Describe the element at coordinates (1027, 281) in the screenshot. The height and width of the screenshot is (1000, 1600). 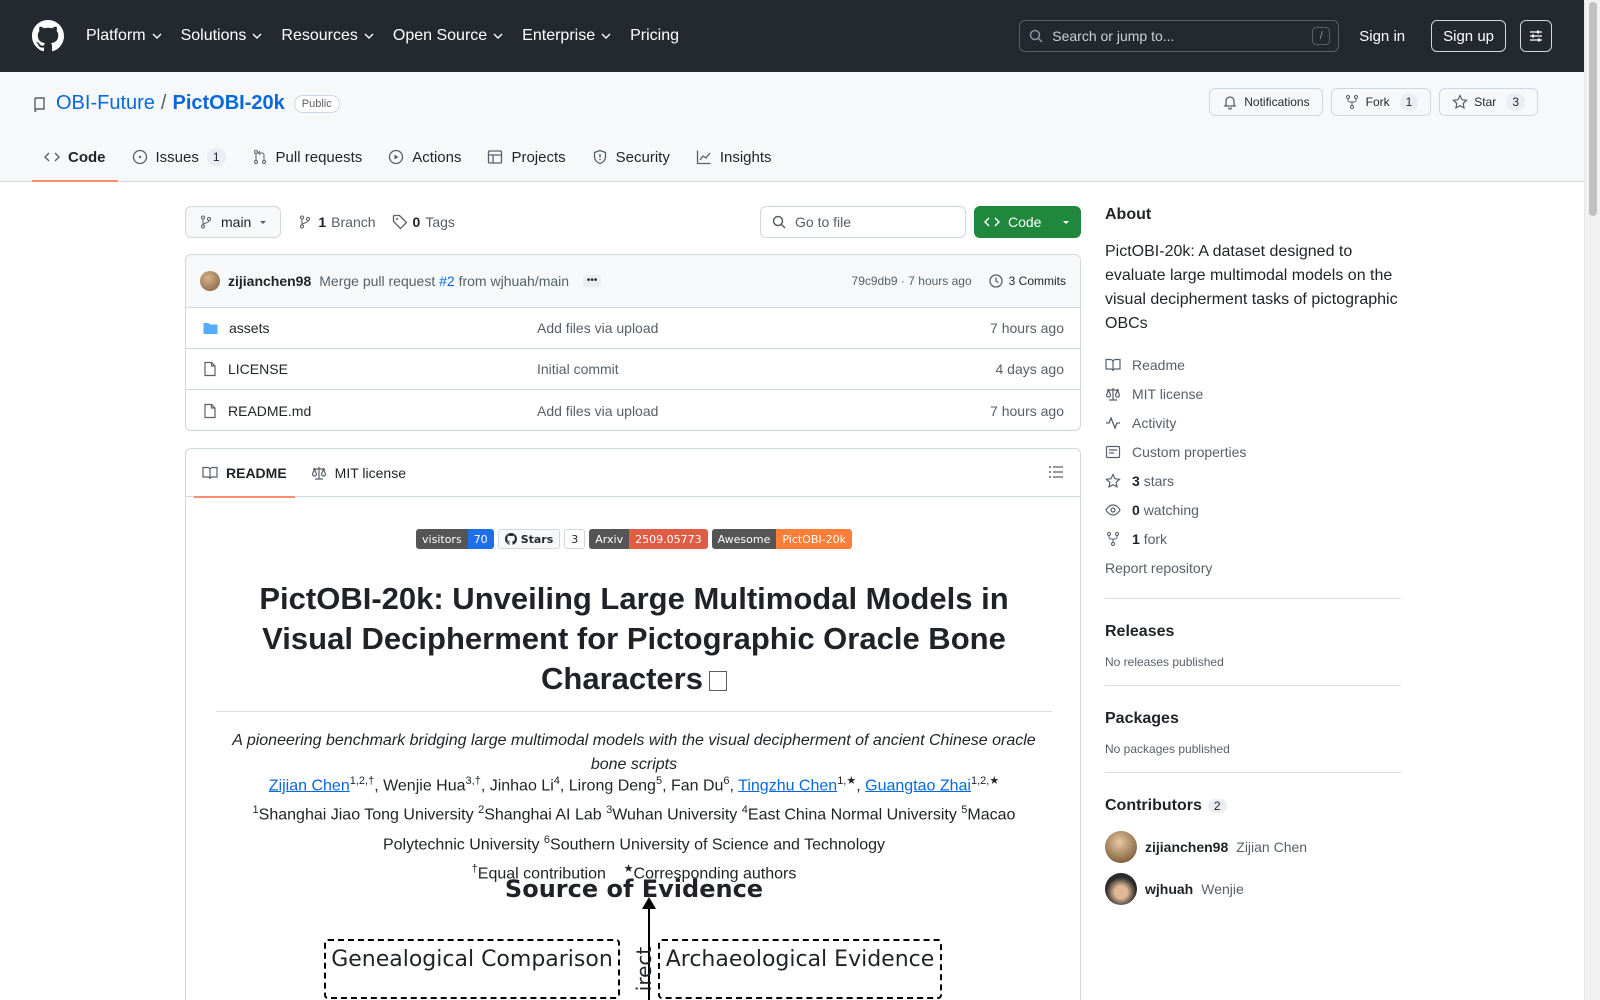
I see `commits-history-link: 3 Commits` at that location.